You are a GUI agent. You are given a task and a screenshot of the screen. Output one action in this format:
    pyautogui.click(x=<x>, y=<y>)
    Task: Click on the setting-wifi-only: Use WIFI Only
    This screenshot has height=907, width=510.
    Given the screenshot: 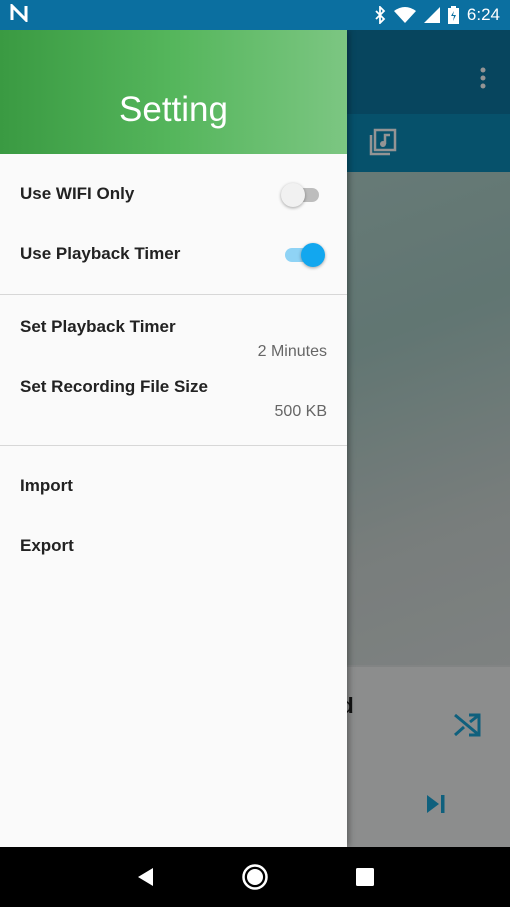 What is the action you would take?
    pyautogui.click(x=173, y=194)
    